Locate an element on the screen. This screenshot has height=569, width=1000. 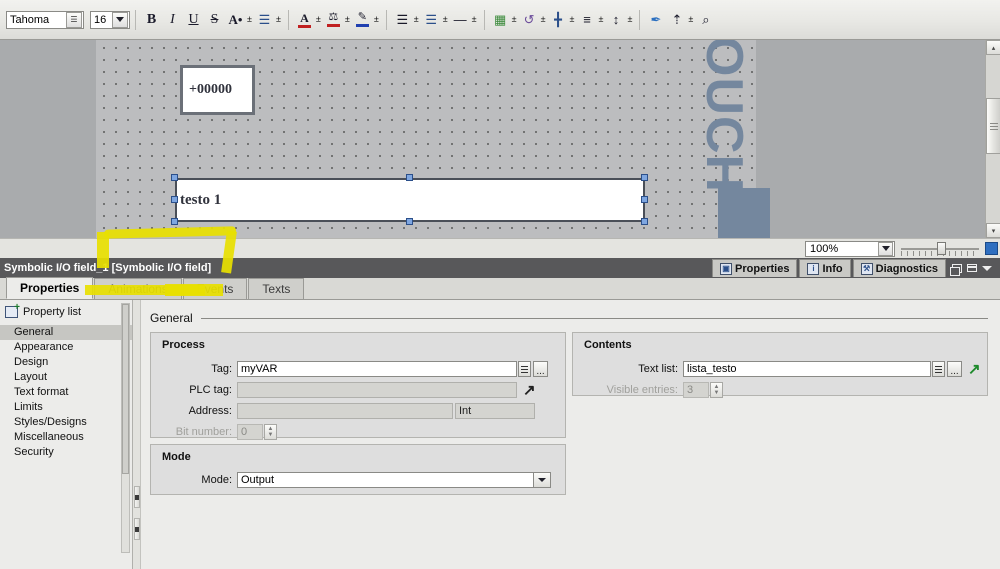
selection-handle-s is located at coordinates (409, 221).